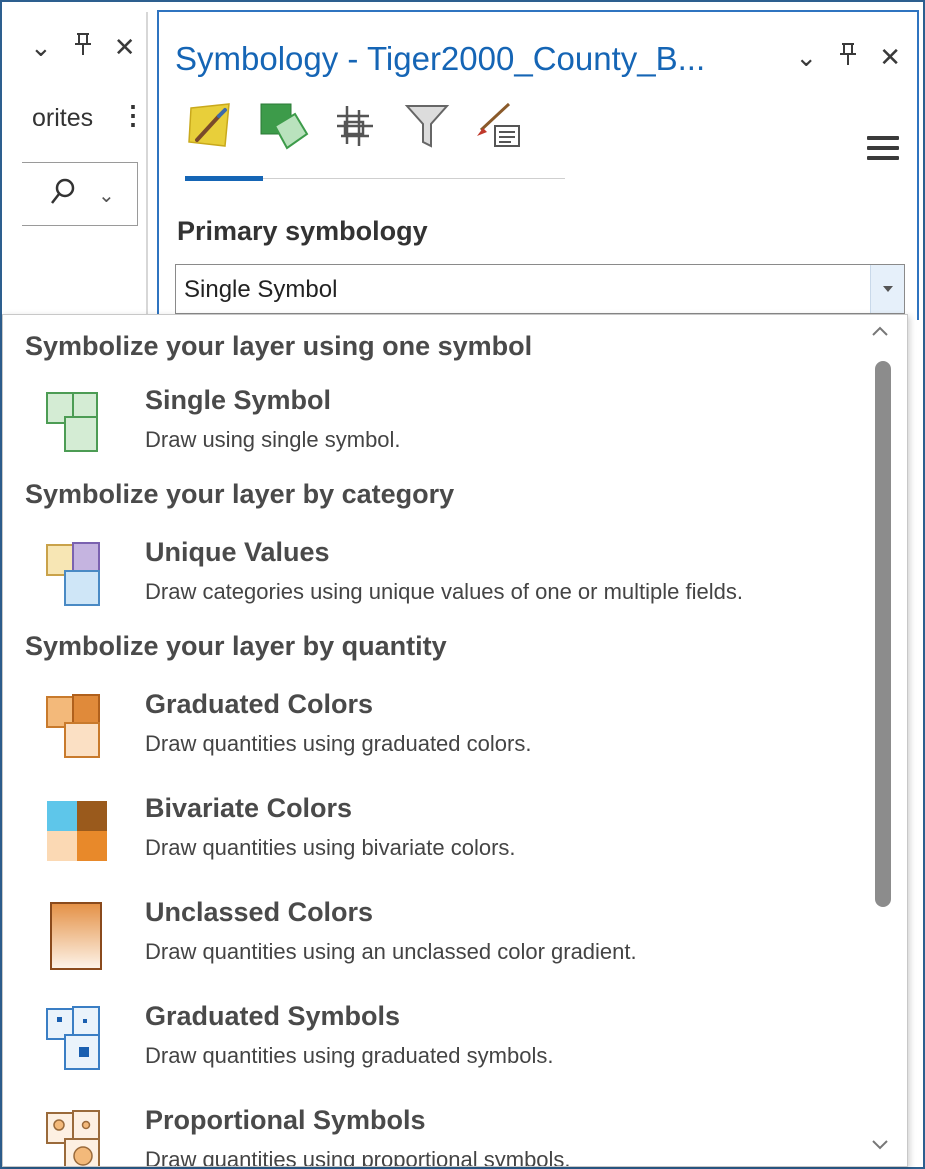 The image size is (925, 1169). Describe the element at coordinates (540, 289) in the screenshot. I see `primary-symbology-dropdown: Single Symbol` at that location.